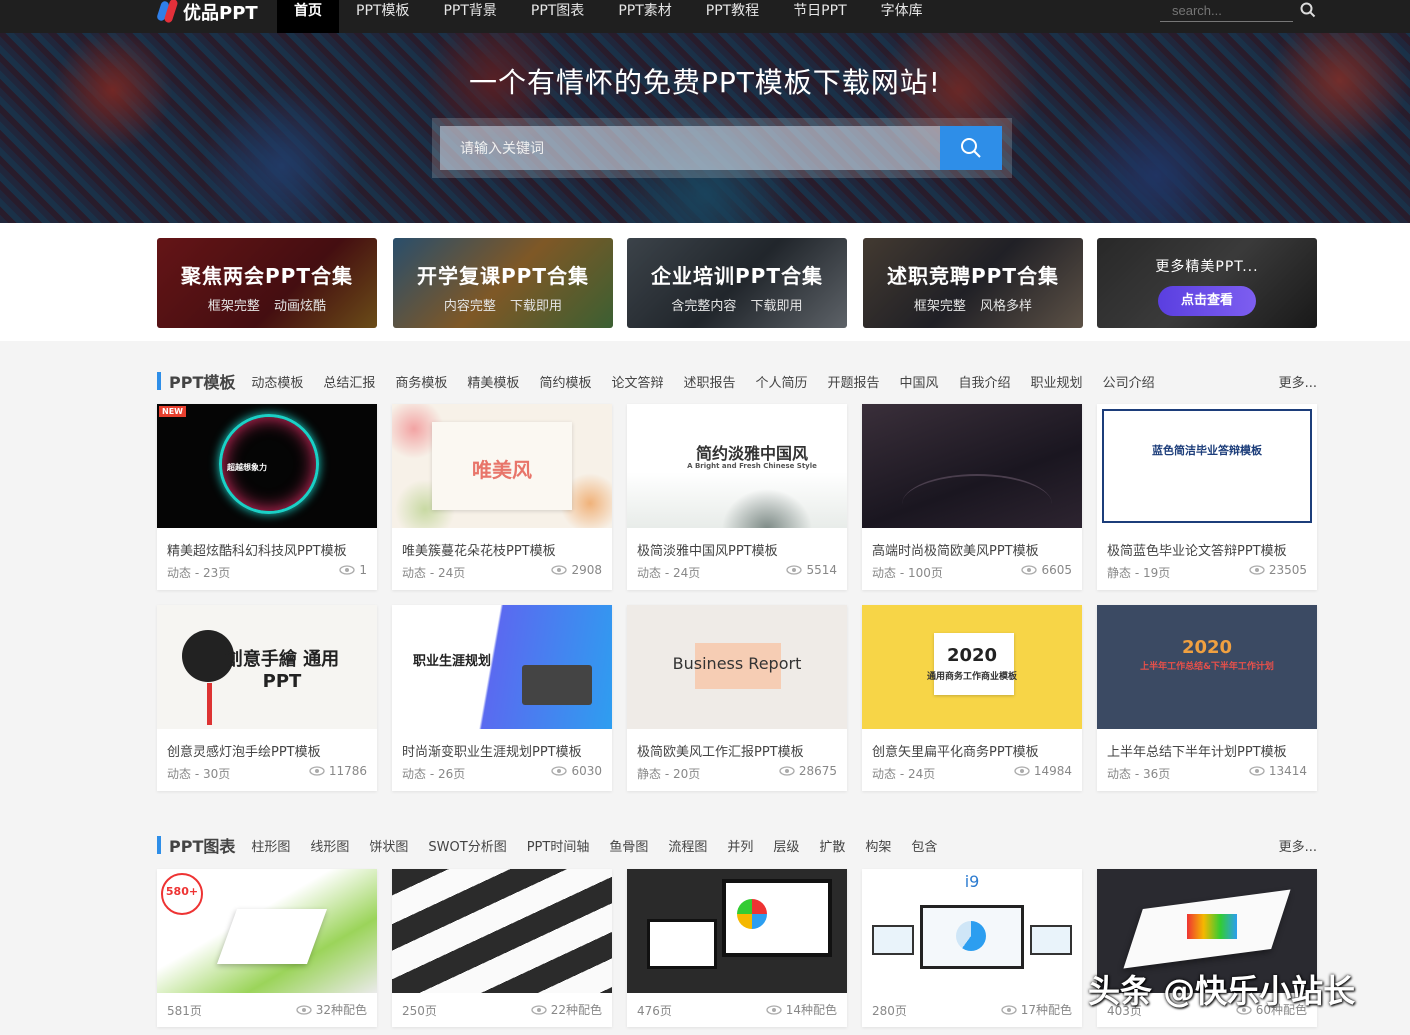  I want to click on section-title: PPT模板, so click(202, 381).